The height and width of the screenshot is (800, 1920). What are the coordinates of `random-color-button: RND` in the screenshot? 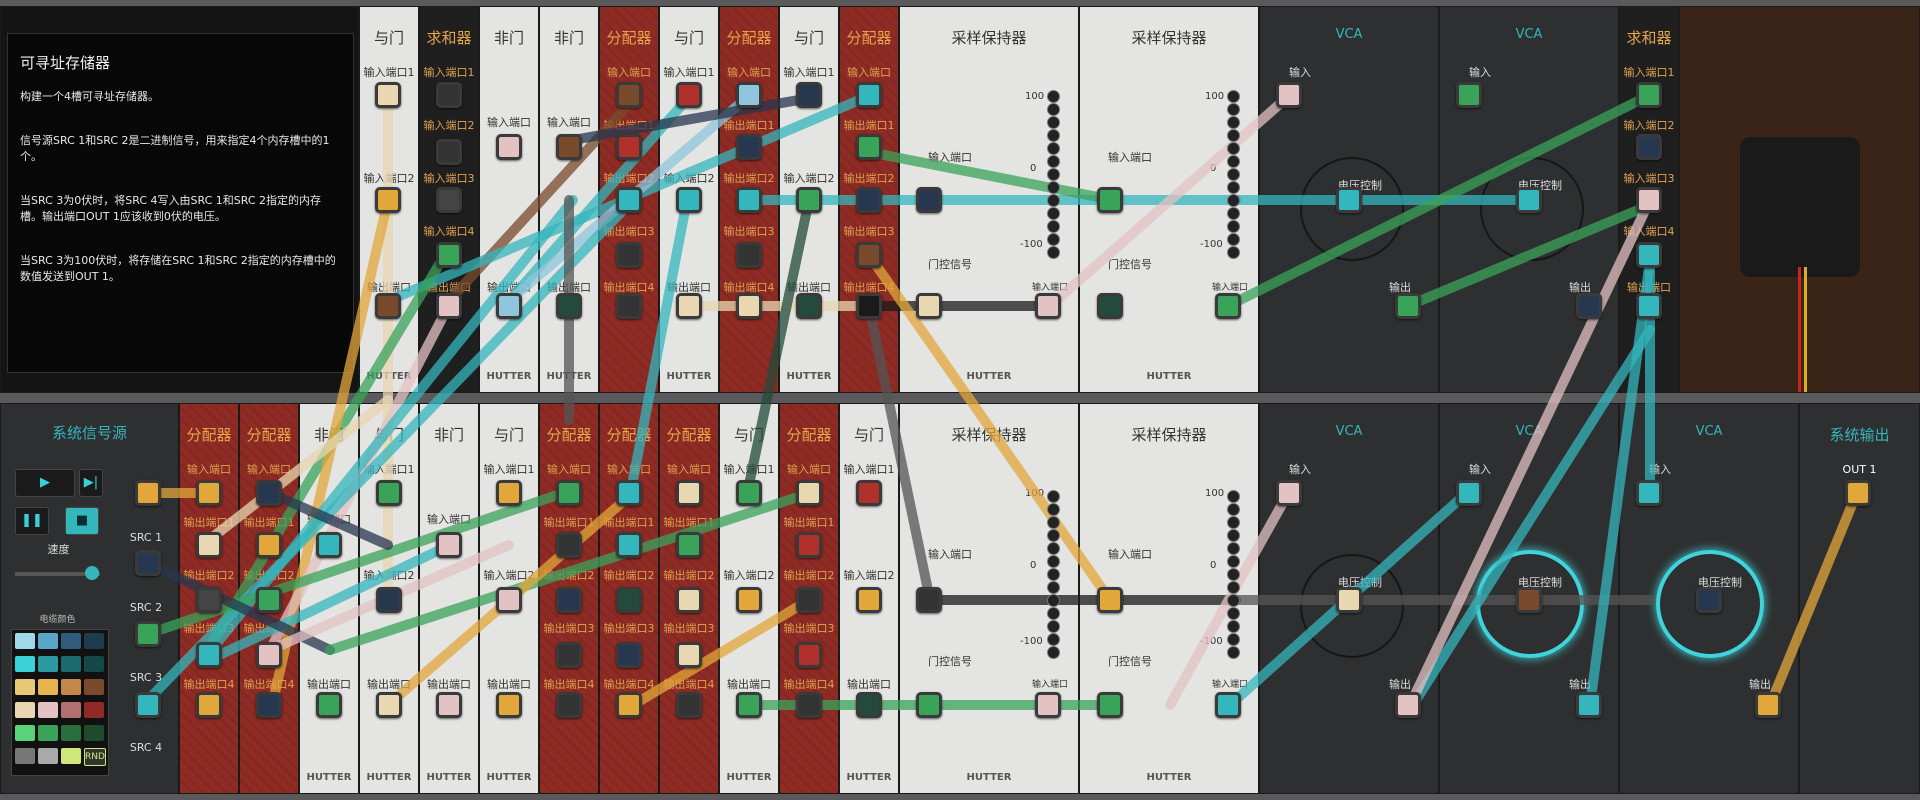 It's located at (95, 757).